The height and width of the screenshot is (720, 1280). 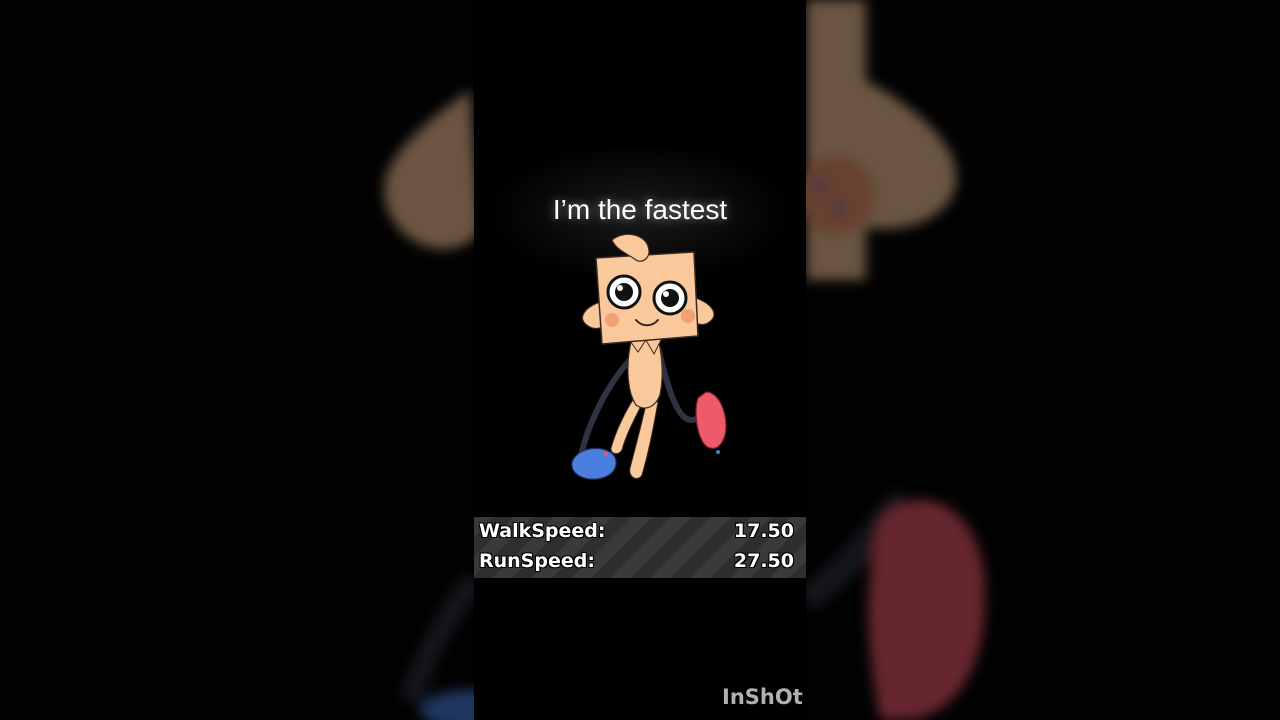 What do you see at coordinates (763, 531) in the screenshot?
I see `walkspeed-value: 17.50` at bounding box center [763, 531].